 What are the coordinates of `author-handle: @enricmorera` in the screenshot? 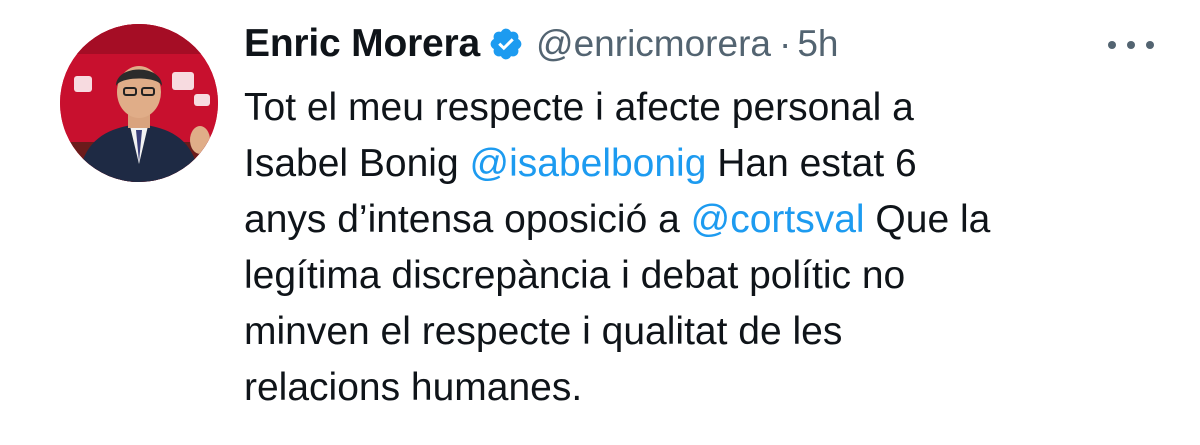 It's located at (653, 44).